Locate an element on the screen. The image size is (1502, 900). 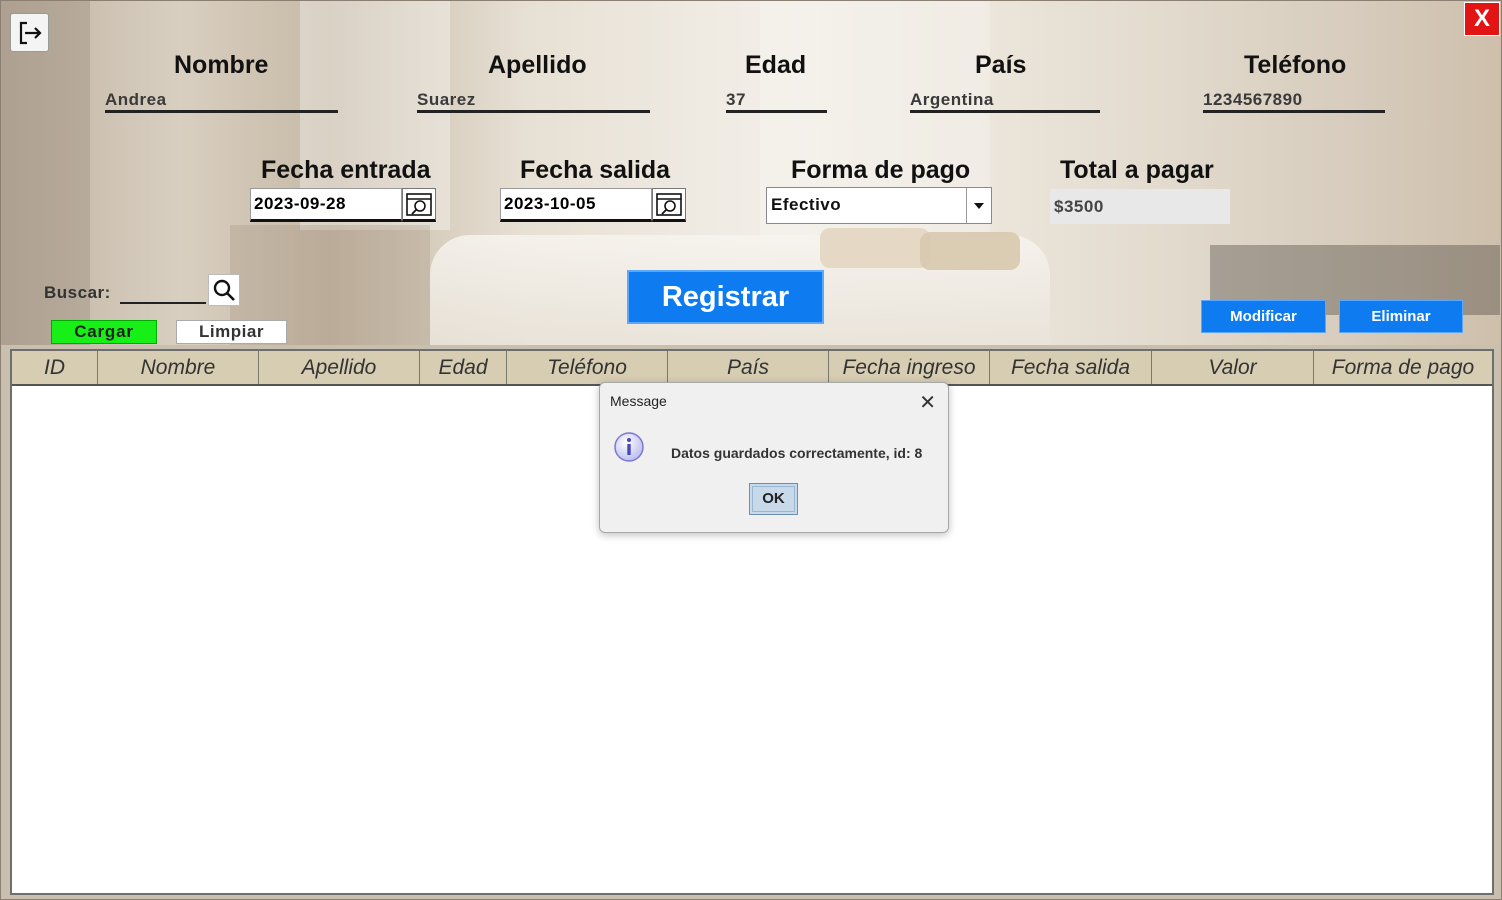
close-button: X is located at coordinates (1482, 19).